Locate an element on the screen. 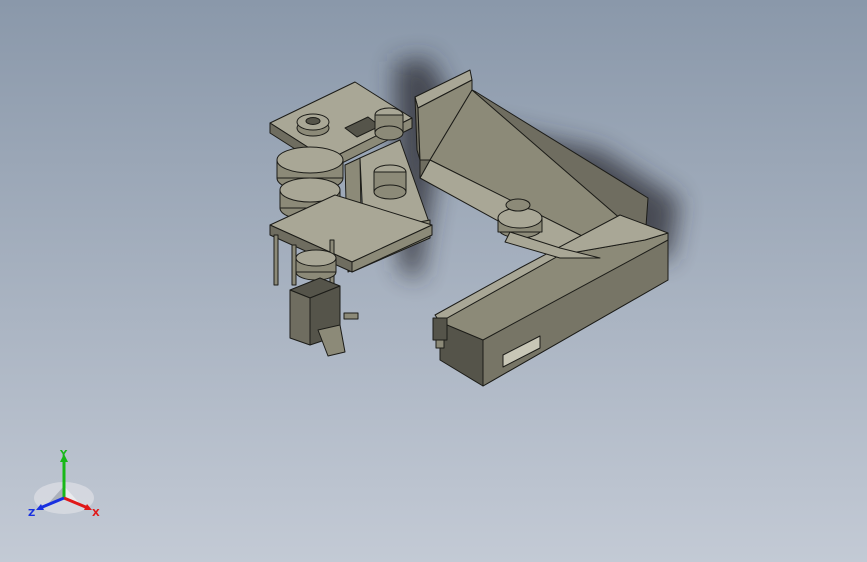  servo-motor is located at coordinates (324, 317).